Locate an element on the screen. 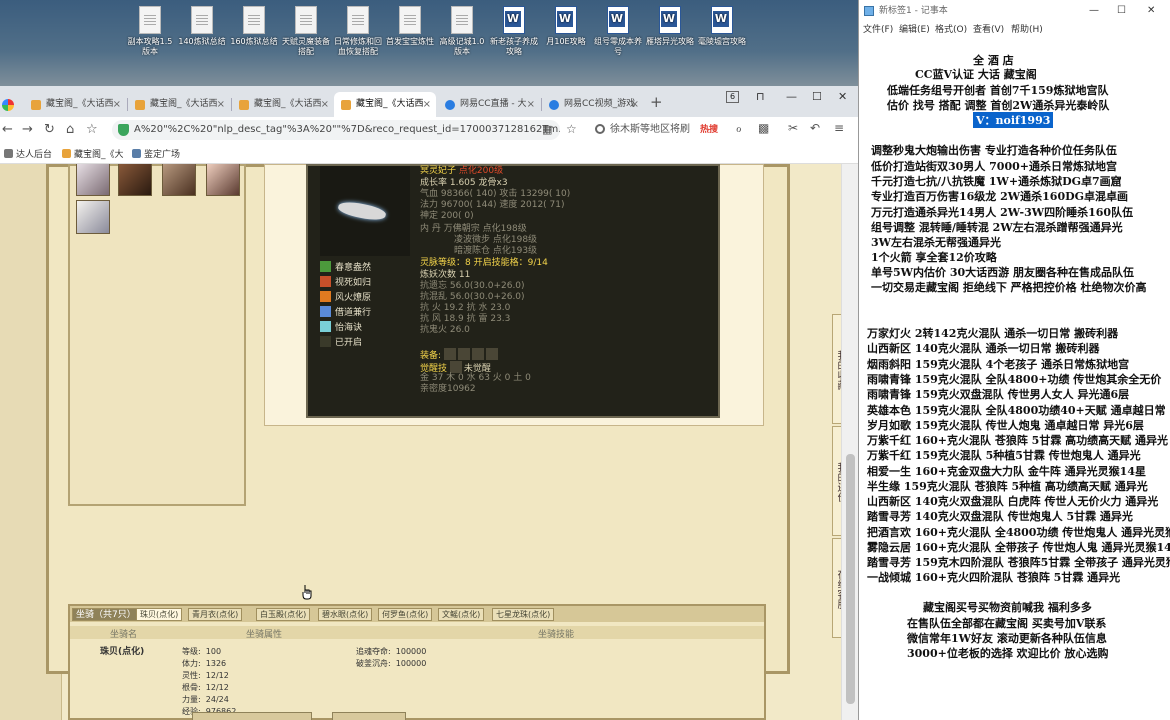 The height and width of the screenshot is (720, 1170). document-icon is located at coordinates (202, 20).